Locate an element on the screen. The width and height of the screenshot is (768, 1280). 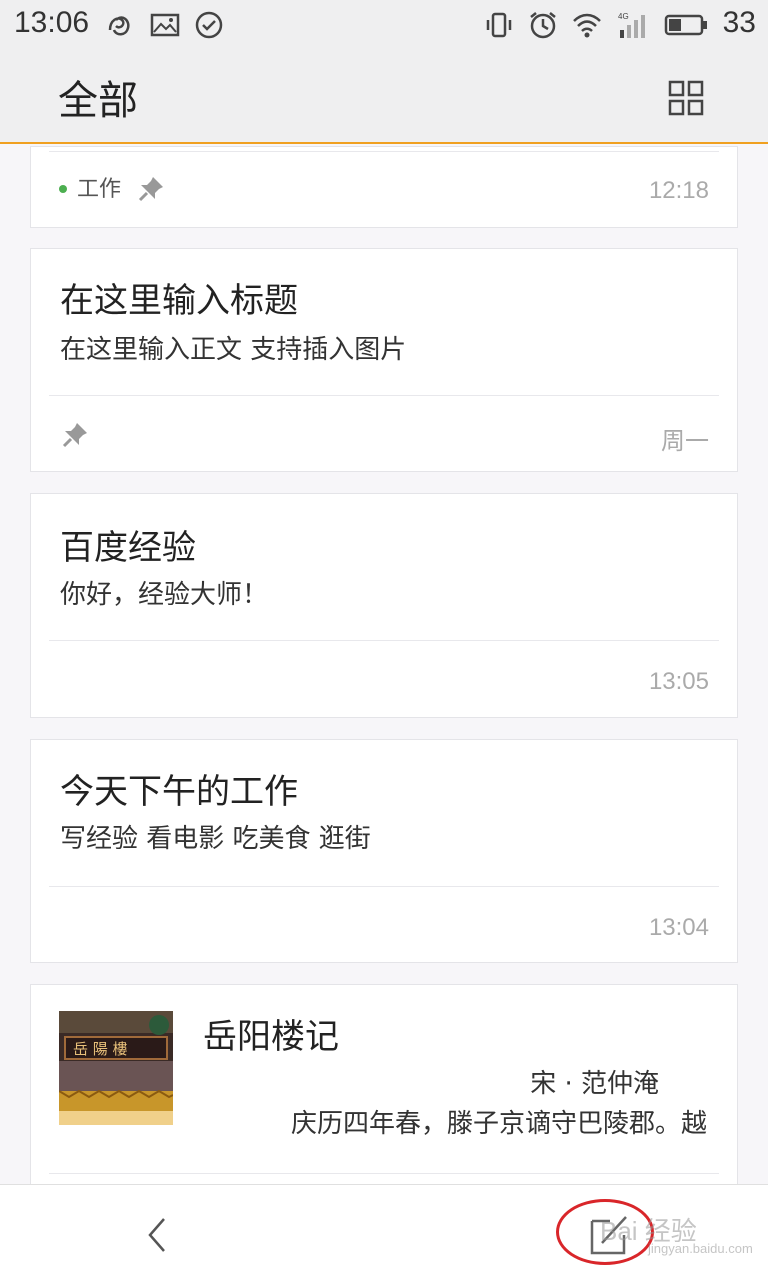
note-time: 13:04 is located at coordinates (678, 927).